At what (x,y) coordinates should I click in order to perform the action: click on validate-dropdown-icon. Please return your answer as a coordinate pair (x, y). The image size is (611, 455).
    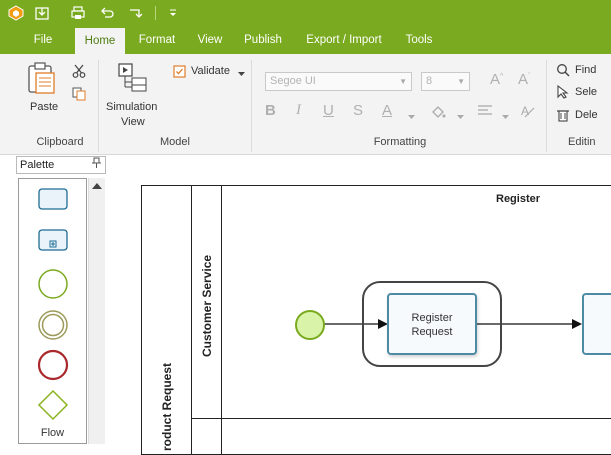
    Looking at the image, I should click on (241, 74).